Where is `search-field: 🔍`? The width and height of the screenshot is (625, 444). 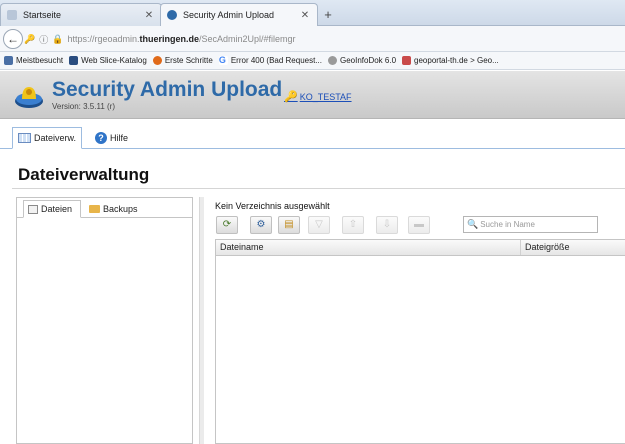 search-field: 🔍 is located at coordinates (530, 224).